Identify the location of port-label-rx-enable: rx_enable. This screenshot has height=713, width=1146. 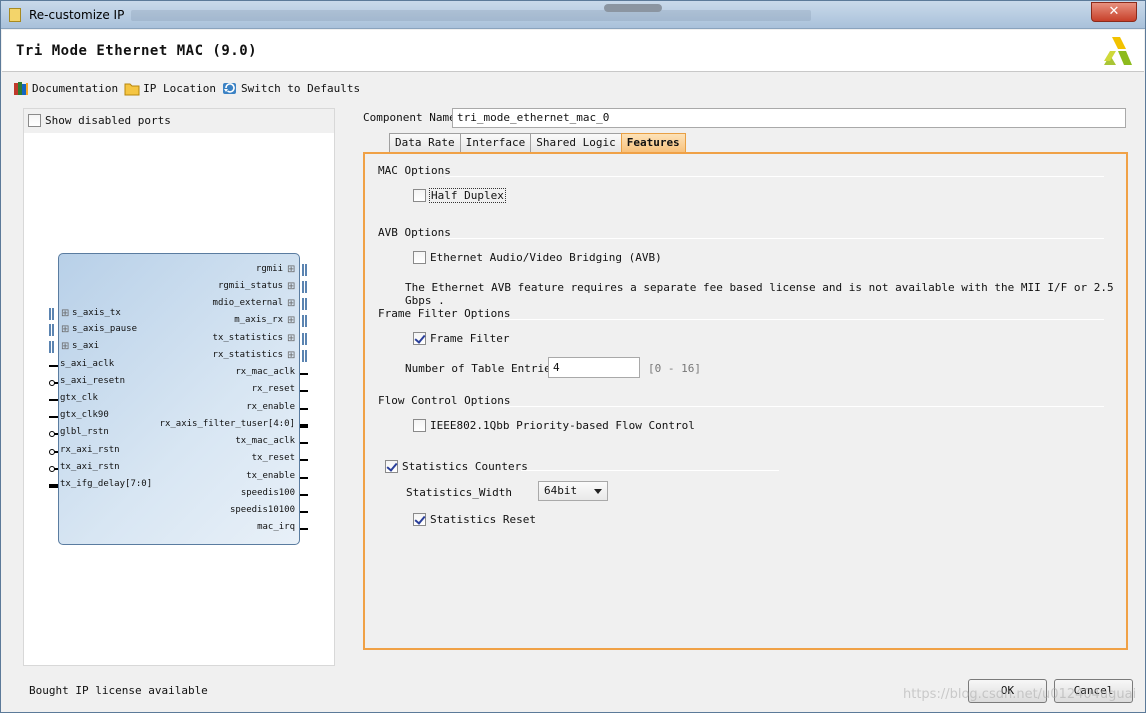
(270, 407).